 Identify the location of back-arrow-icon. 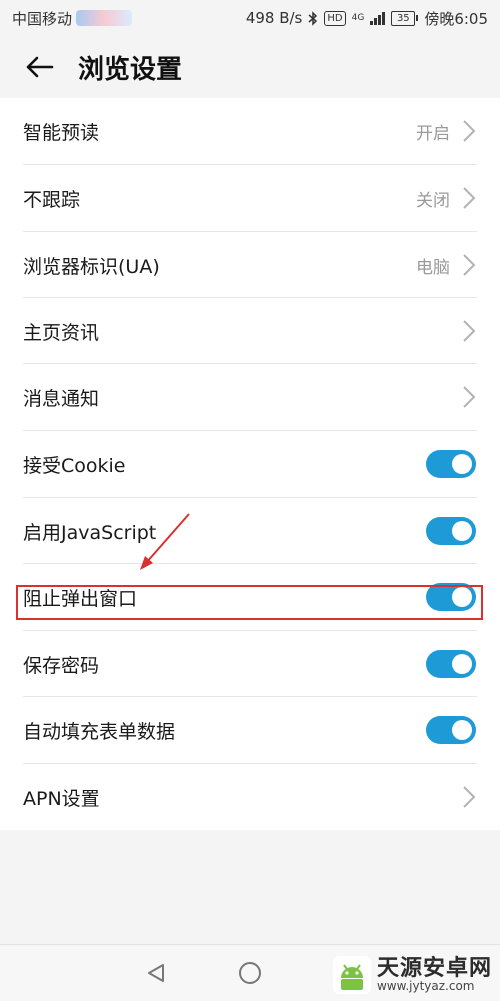
(40, 67).